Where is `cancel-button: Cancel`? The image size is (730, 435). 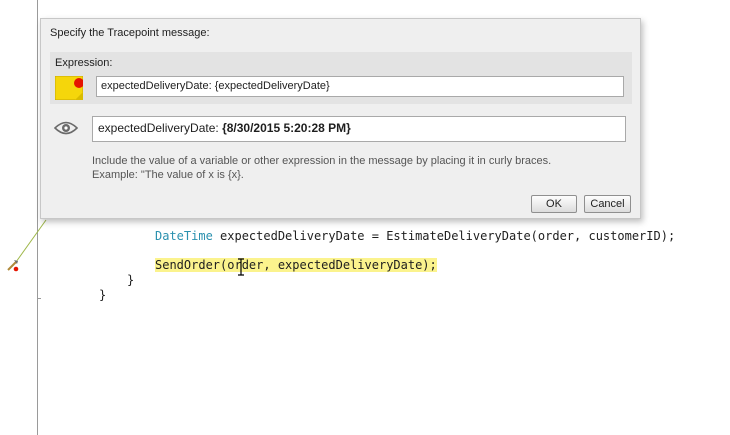
cancel-button: Cancel is located at coordinates (607, 204).